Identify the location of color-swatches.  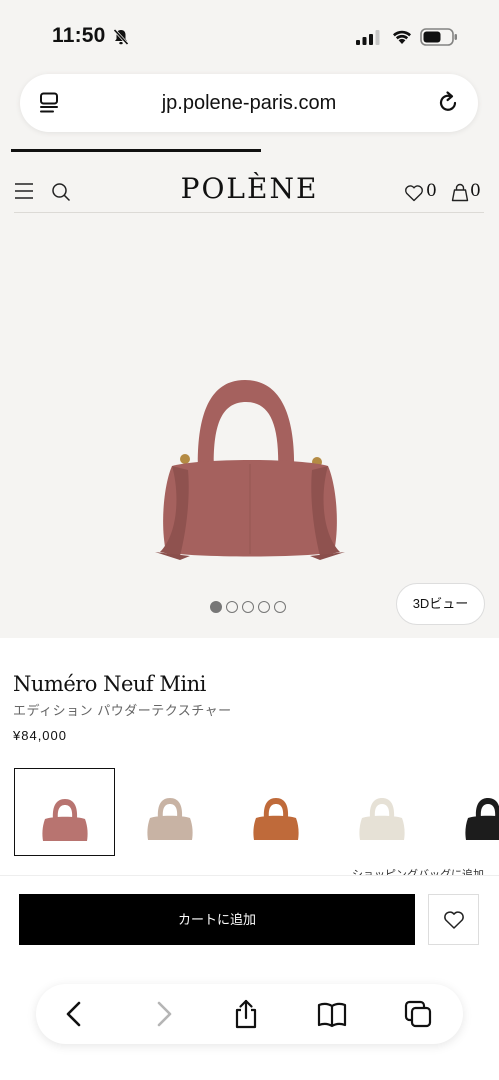
(256, 813).